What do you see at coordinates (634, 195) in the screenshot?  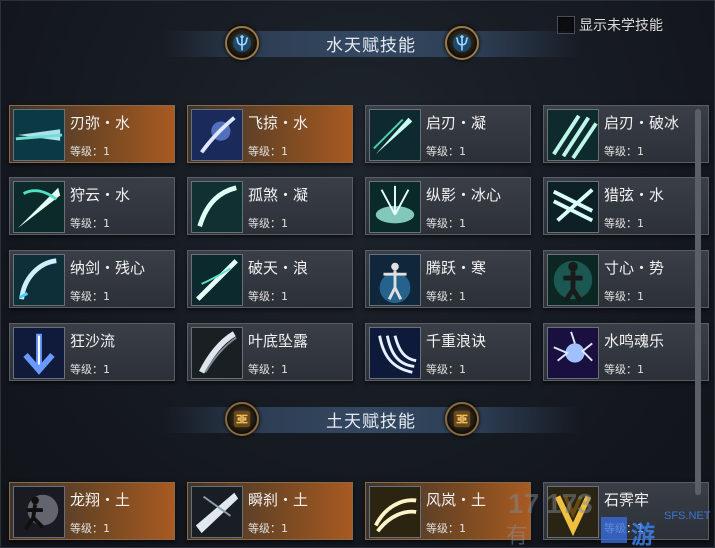 I see `skill-name: 猎弦・水` at bounding box center [634, 195].